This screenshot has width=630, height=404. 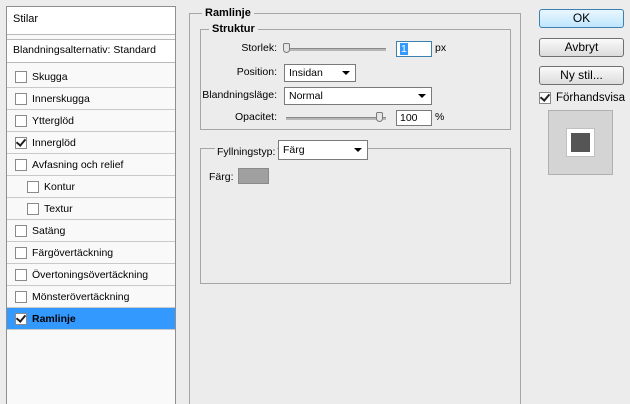 I want to click on style-item-label: Innerskugga, so click(x=61, y=98).